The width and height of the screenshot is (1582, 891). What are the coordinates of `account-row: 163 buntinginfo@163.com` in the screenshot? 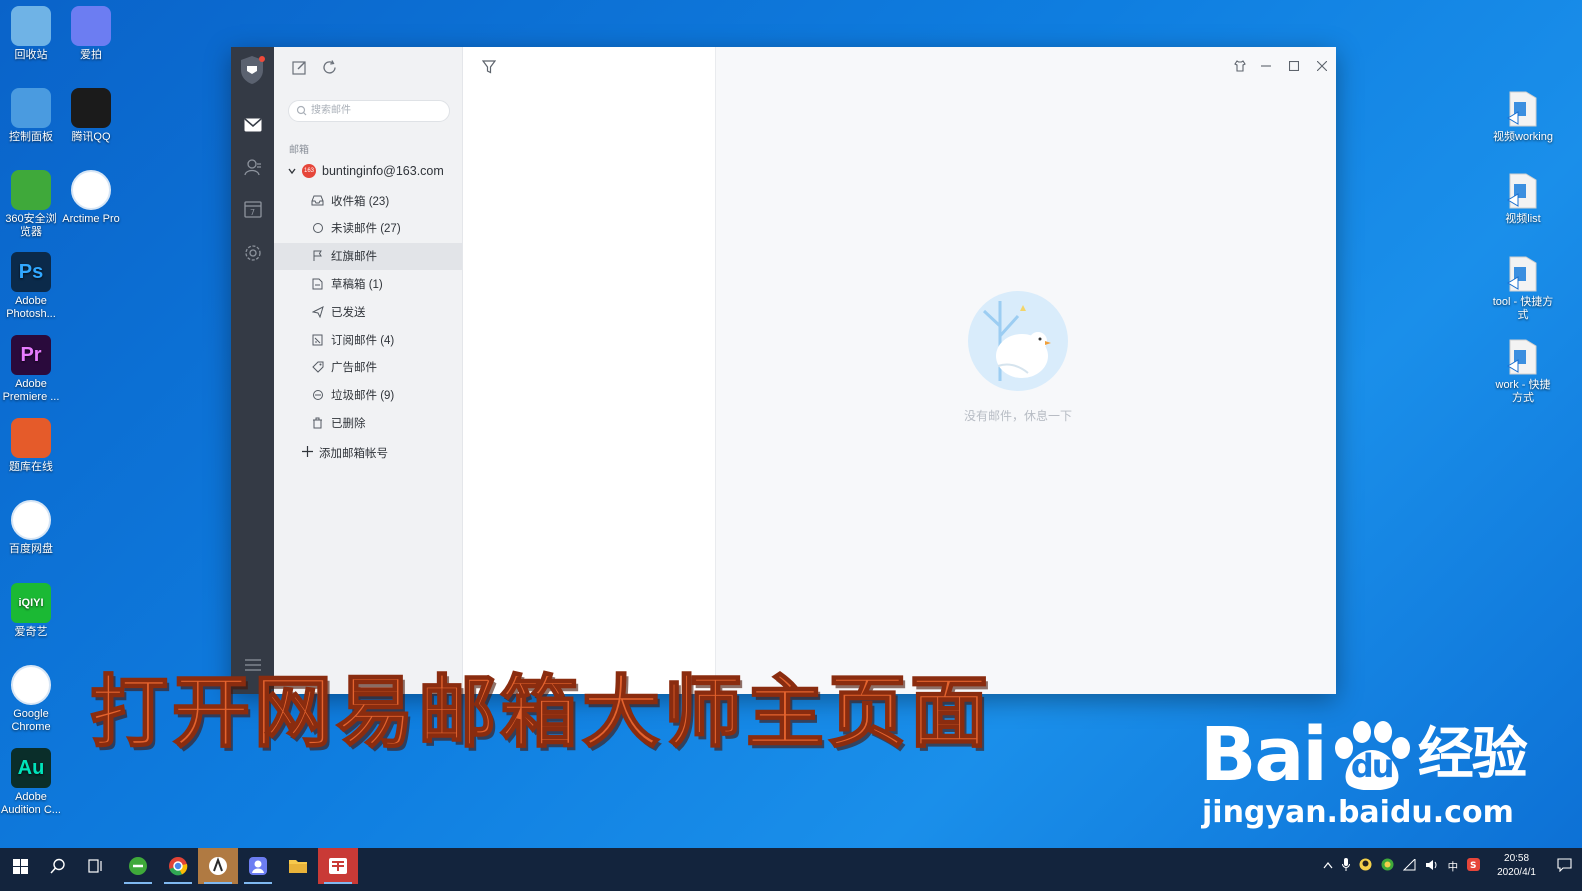 It's located at (366, 171).